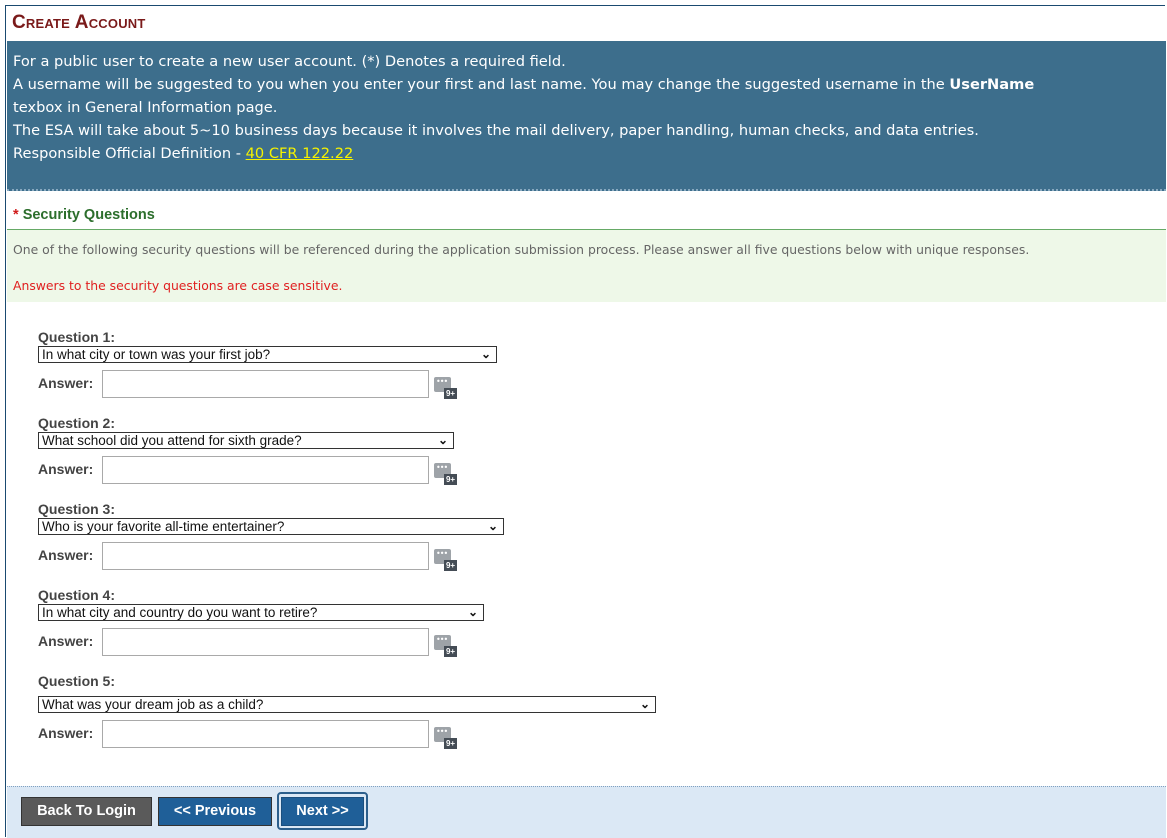  What do you see at coordinates (16, 215) in the screenshot?
I see `required-mark: *` at bounding box center [16, 215].